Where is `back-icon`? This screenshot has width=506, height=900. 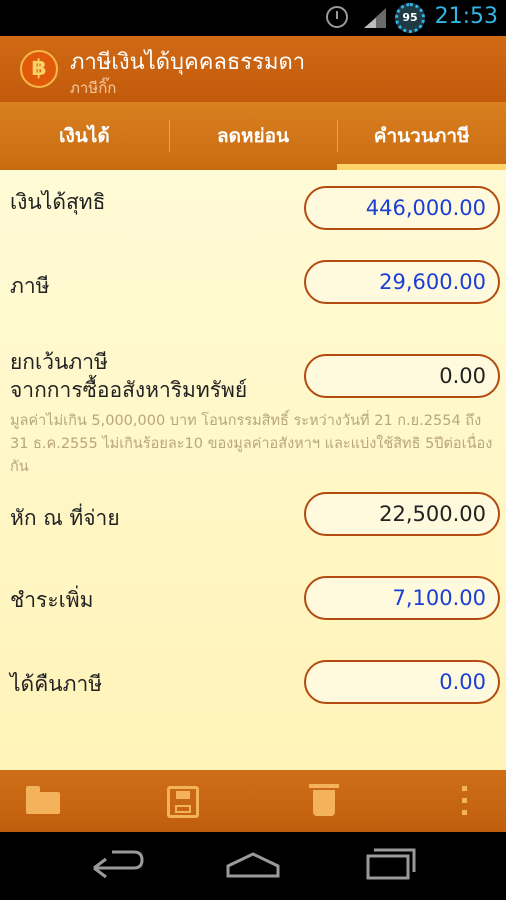
back-icon is located at coordinates (117, 866).